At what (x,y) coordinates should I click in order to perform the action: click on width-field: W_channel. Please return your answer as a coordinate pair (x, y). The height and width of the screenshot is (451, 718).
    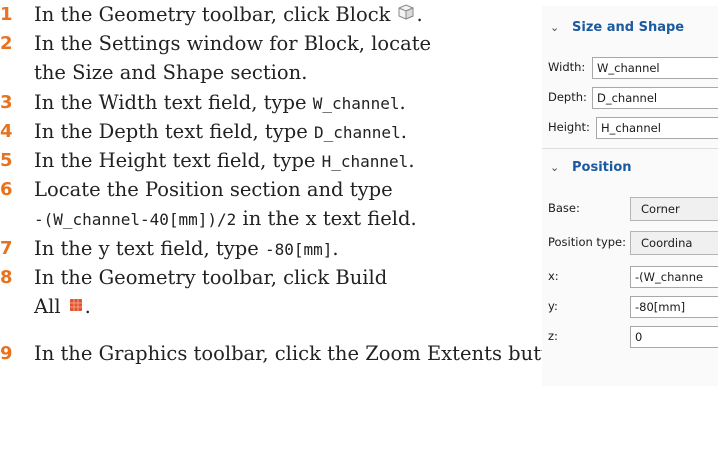
    Looking at the image, I should click on (655, 68).